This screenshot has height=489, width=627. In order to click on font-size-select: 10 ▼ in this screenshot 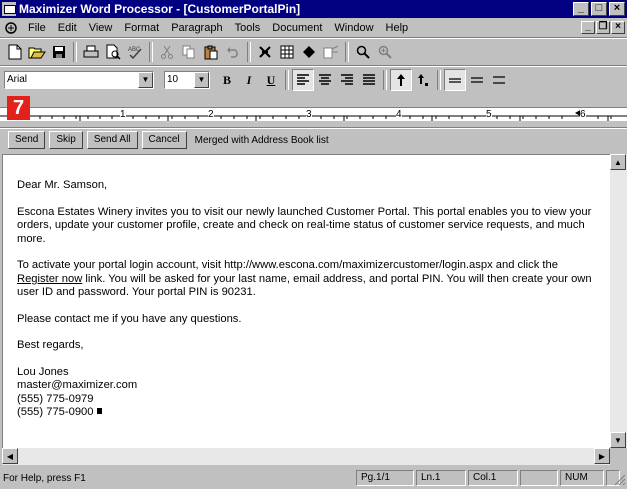, I will do `click(187, 80)`.